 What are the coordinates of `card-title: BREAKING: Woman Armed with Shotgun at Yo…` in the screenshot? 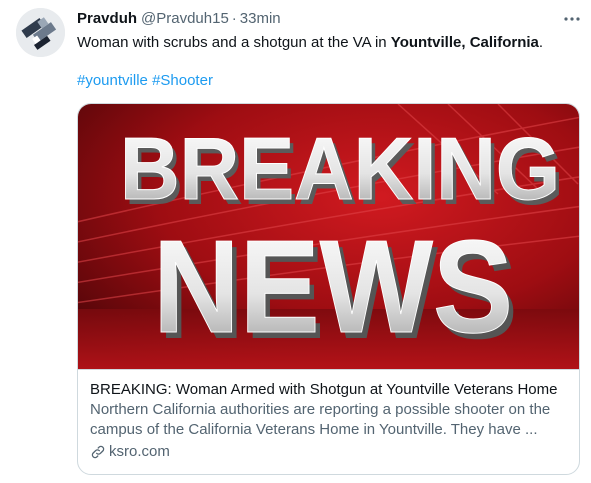 It's located at (332, 390).